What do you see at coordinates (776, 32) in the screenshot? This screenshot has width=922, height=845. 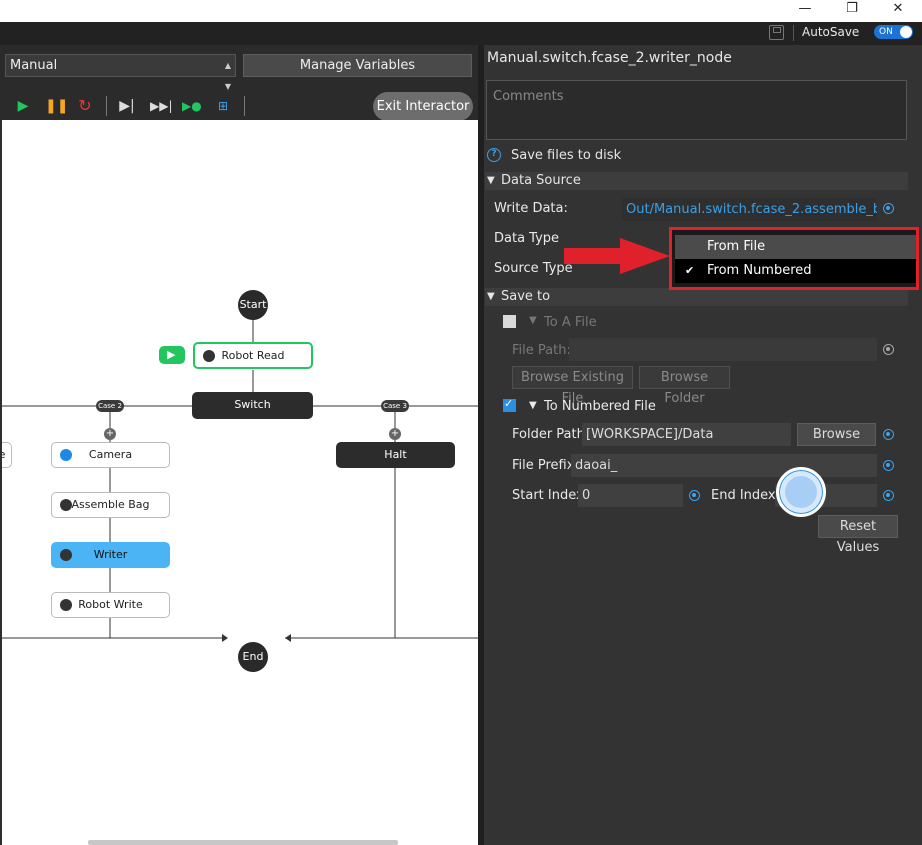 I see `save-icon` at bounding box center [776, 32].